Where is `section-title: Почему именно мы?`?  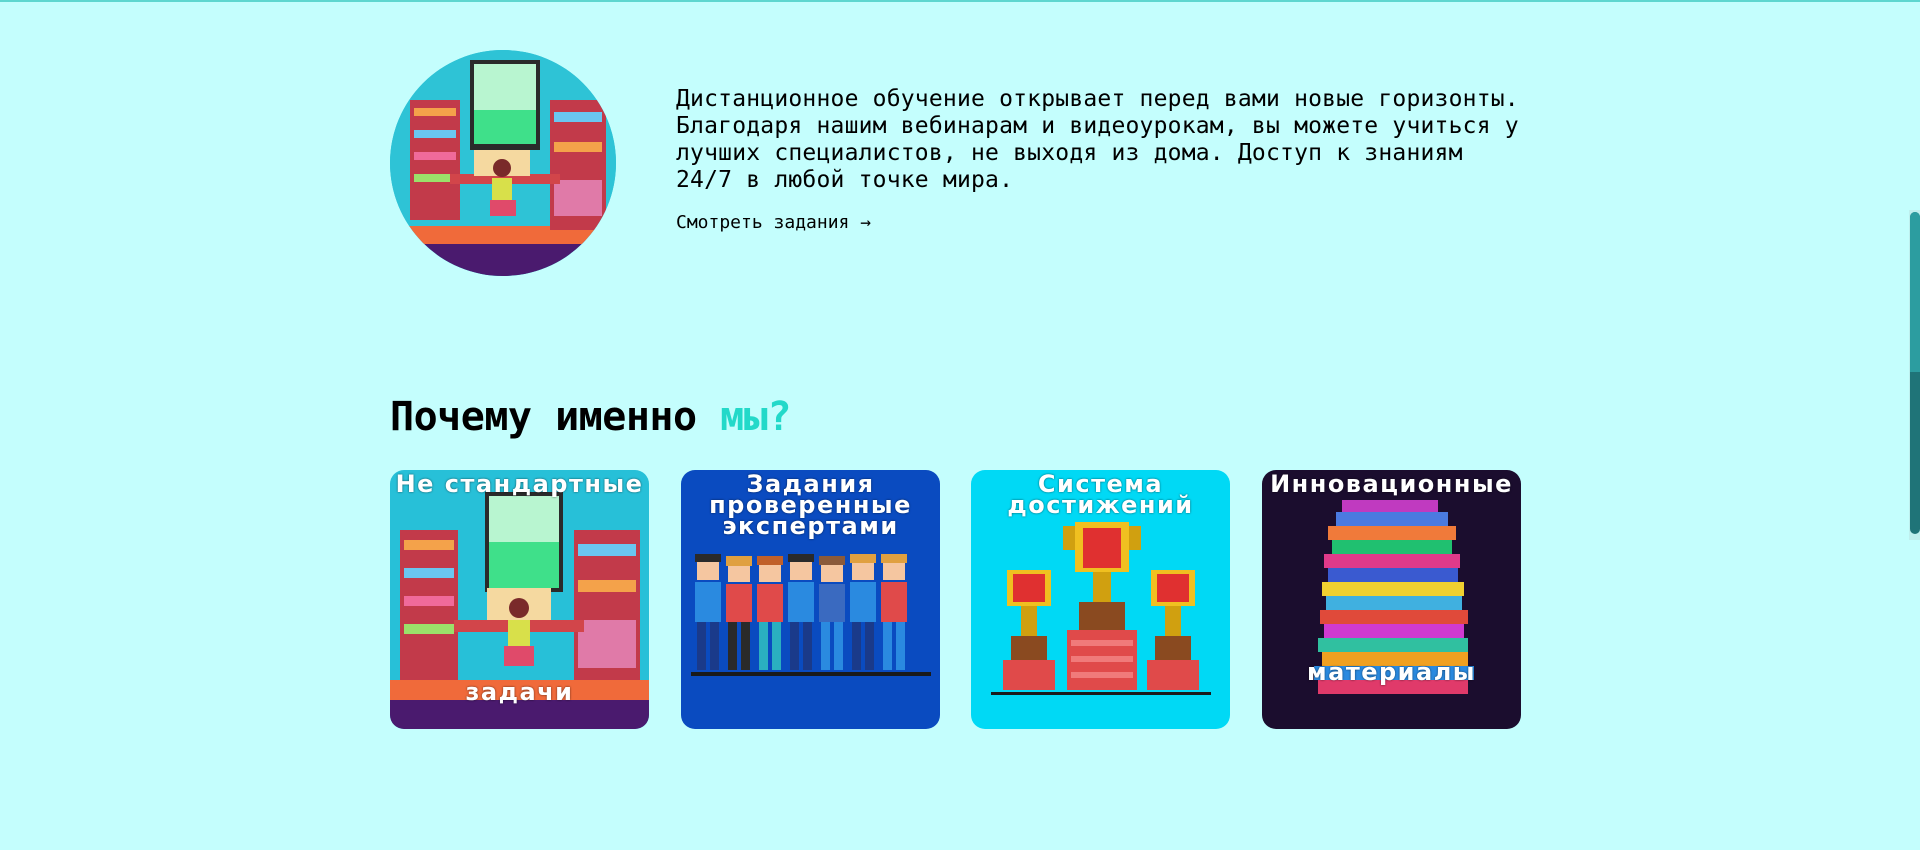 section-title: Почему именно мы? is located at coordinates (590, 417).